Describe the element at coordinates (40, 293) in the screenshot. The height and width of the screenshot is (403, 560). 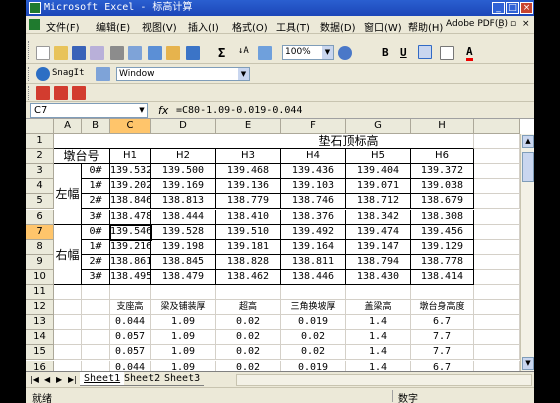
I see `row-header-11: 11` at that location.